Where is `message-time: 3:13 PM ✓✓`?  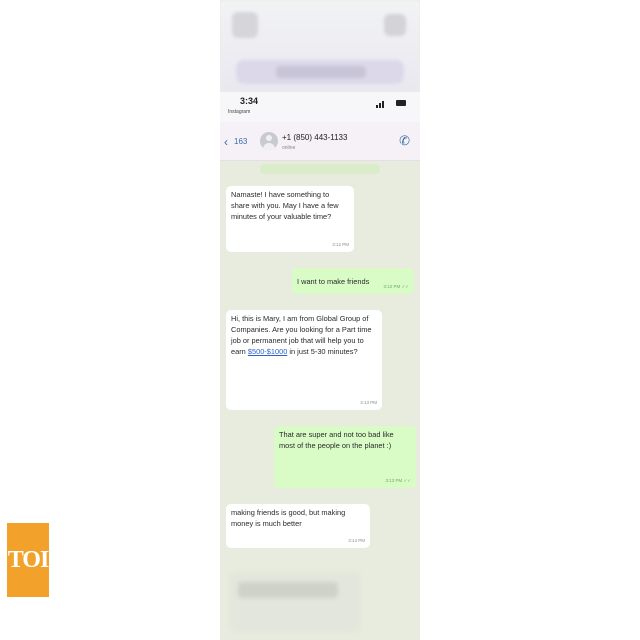 message-time: 3:13 PM ✓✓ is located at coordinates (398, 480).